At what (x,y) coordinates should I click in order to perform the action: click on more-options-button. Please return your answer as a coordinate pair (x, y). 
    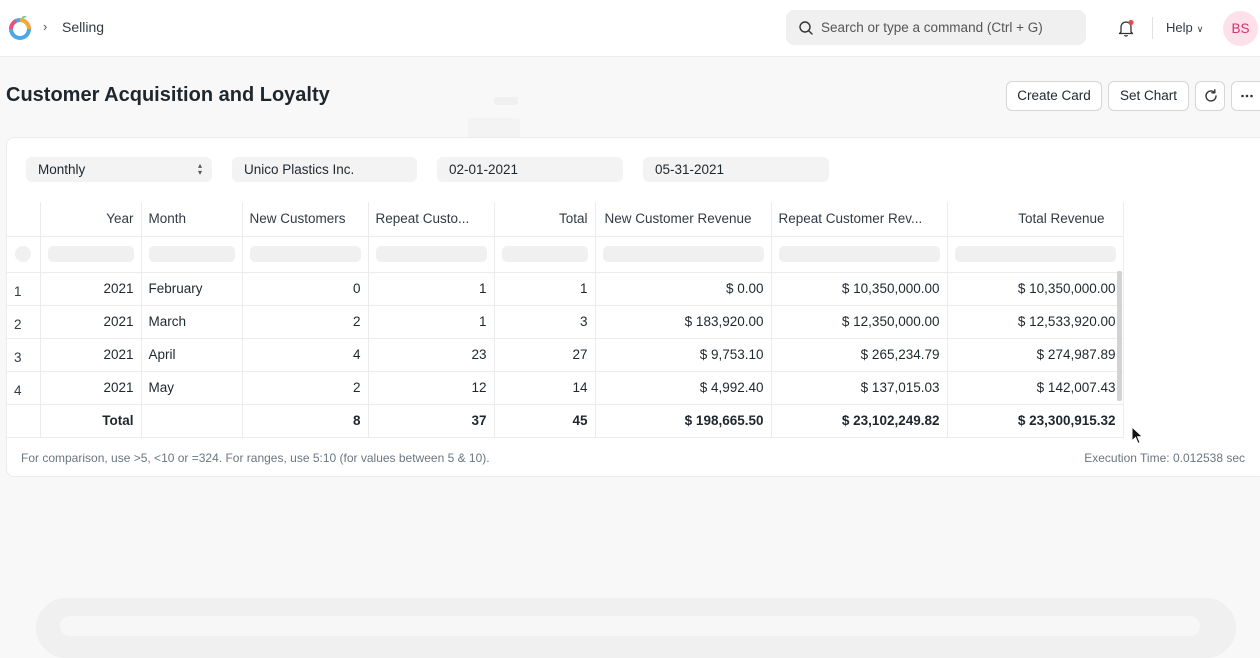
    Looking at the image, I should click on (1245, 96).